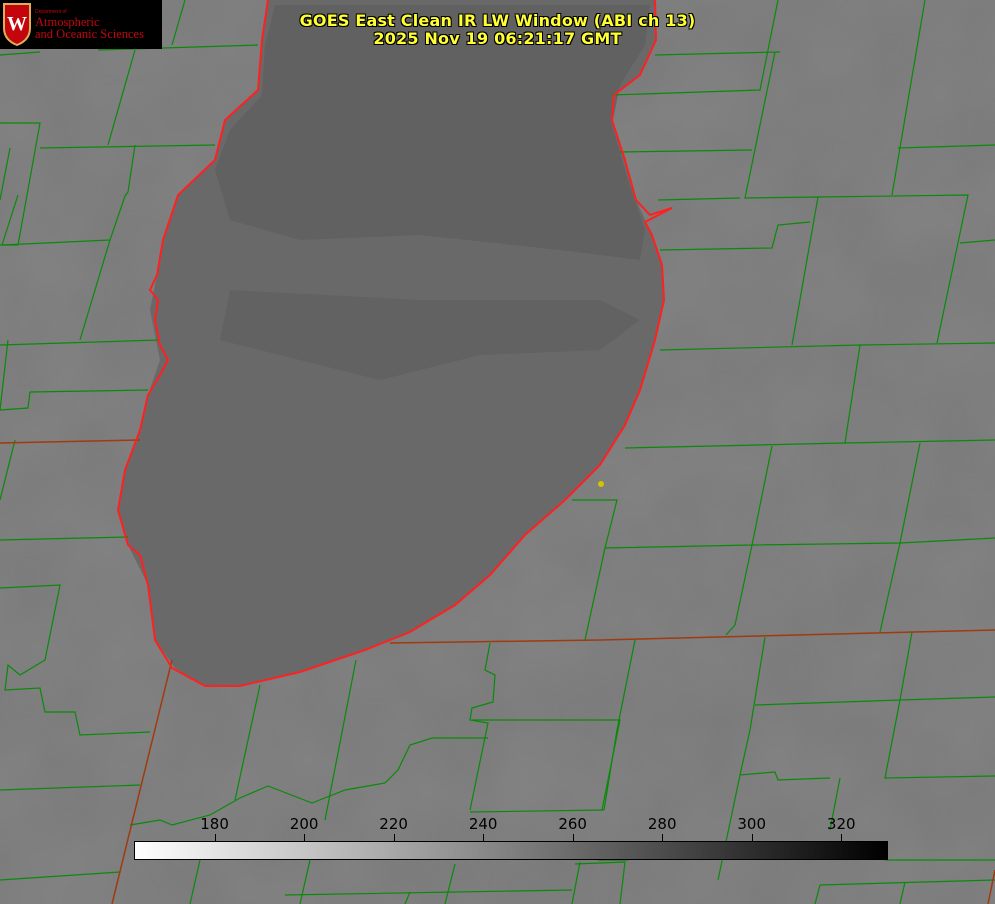  I want to click on colorbar-tick-label: 300, so click(752, 824).